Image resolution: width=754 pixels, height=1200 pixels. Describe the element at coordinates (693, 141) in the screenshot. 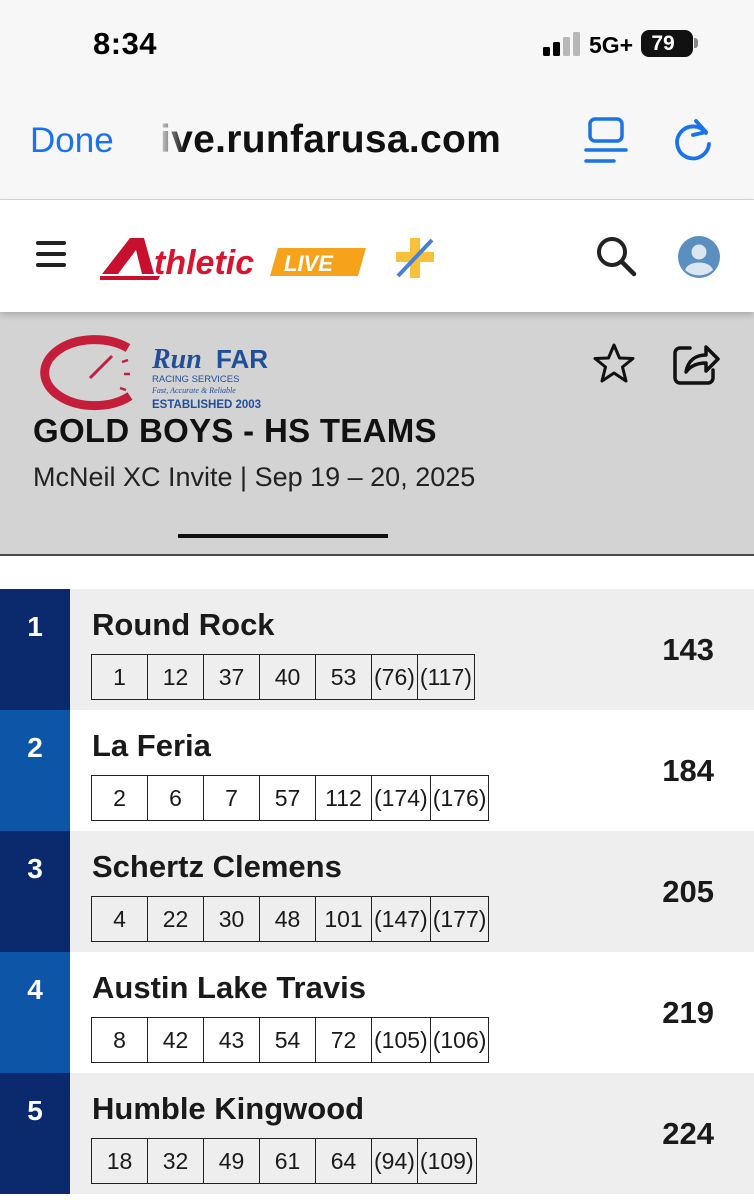

I see `reload-icon` at that location.